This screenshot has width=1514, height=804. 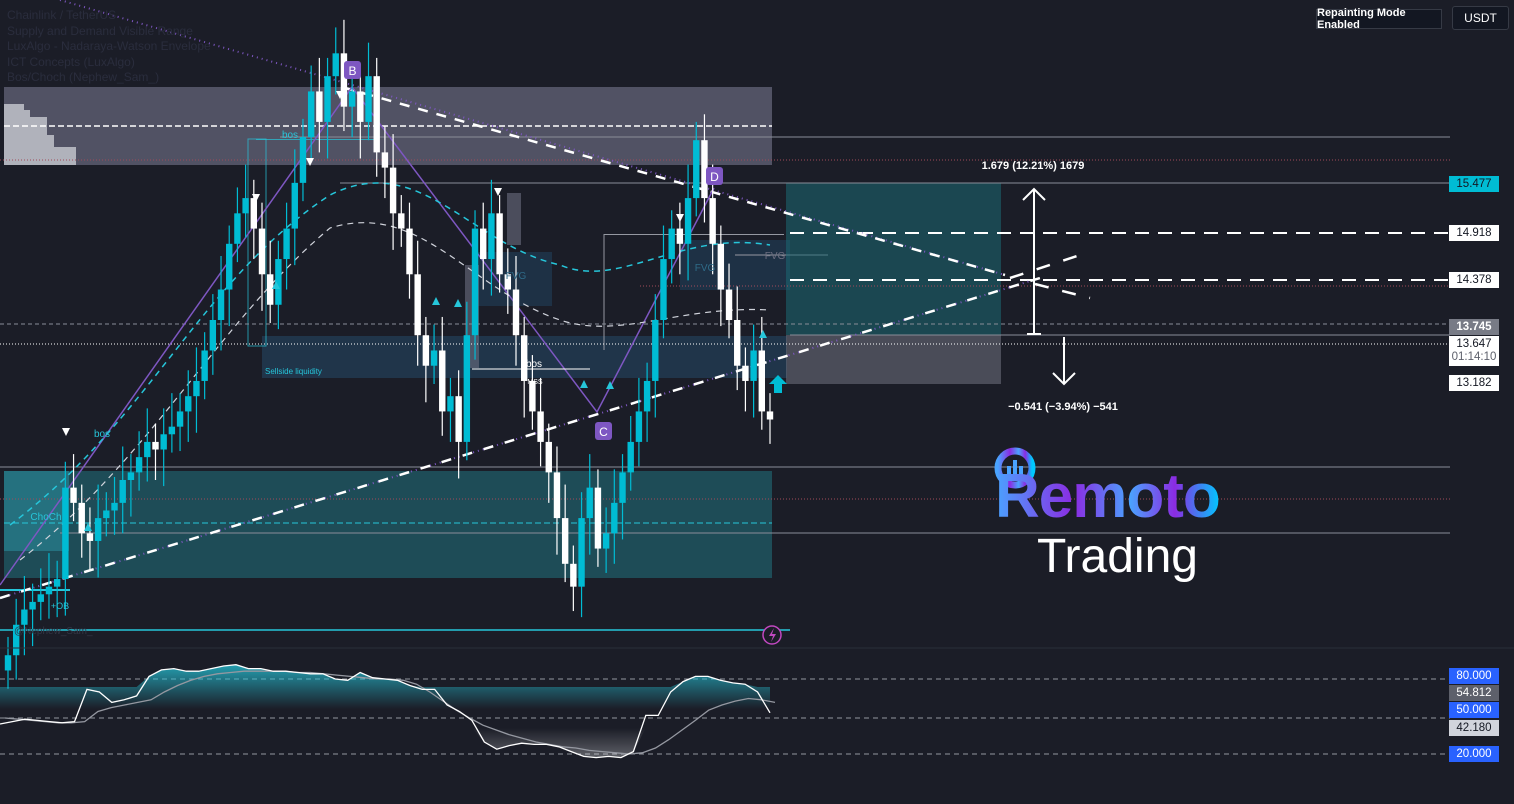 What do you see at coordinates (772, 635) in the screenshot?
I see `lightning-alert-icon` at bounding box center [772, 635].